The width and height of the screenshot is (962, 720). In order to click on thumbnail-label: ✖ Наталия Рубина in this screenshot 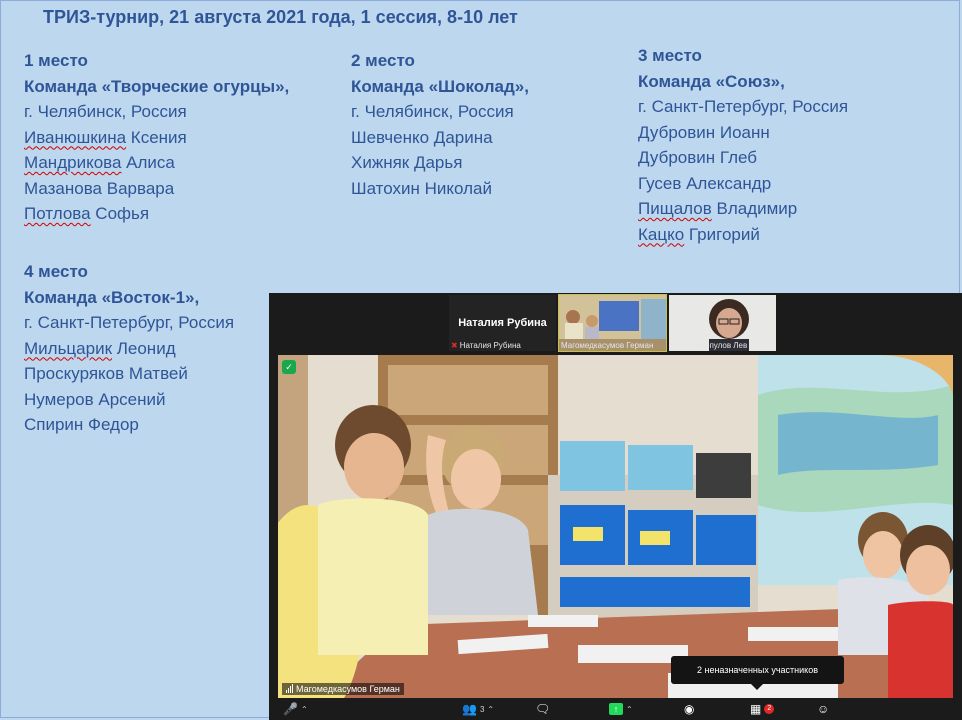, I will do `click(486, 345)`.